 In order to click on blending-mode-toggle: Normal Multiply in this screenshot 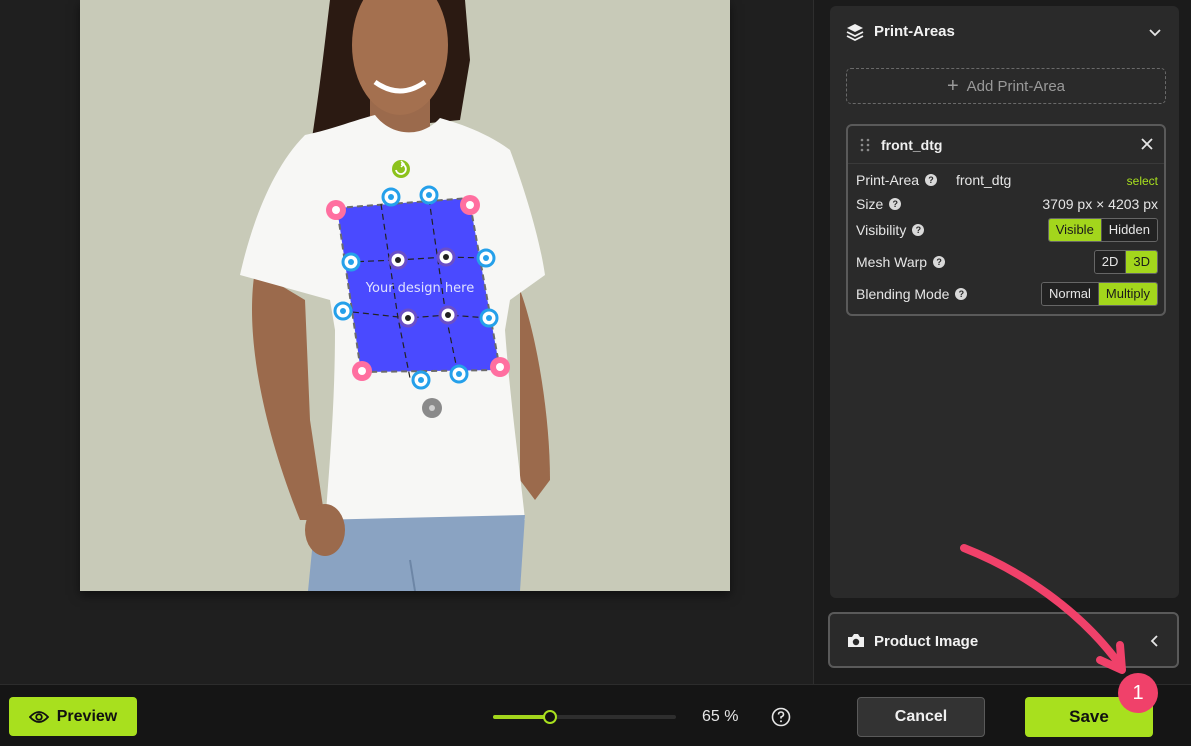, I will do `click(1099, 294)`.